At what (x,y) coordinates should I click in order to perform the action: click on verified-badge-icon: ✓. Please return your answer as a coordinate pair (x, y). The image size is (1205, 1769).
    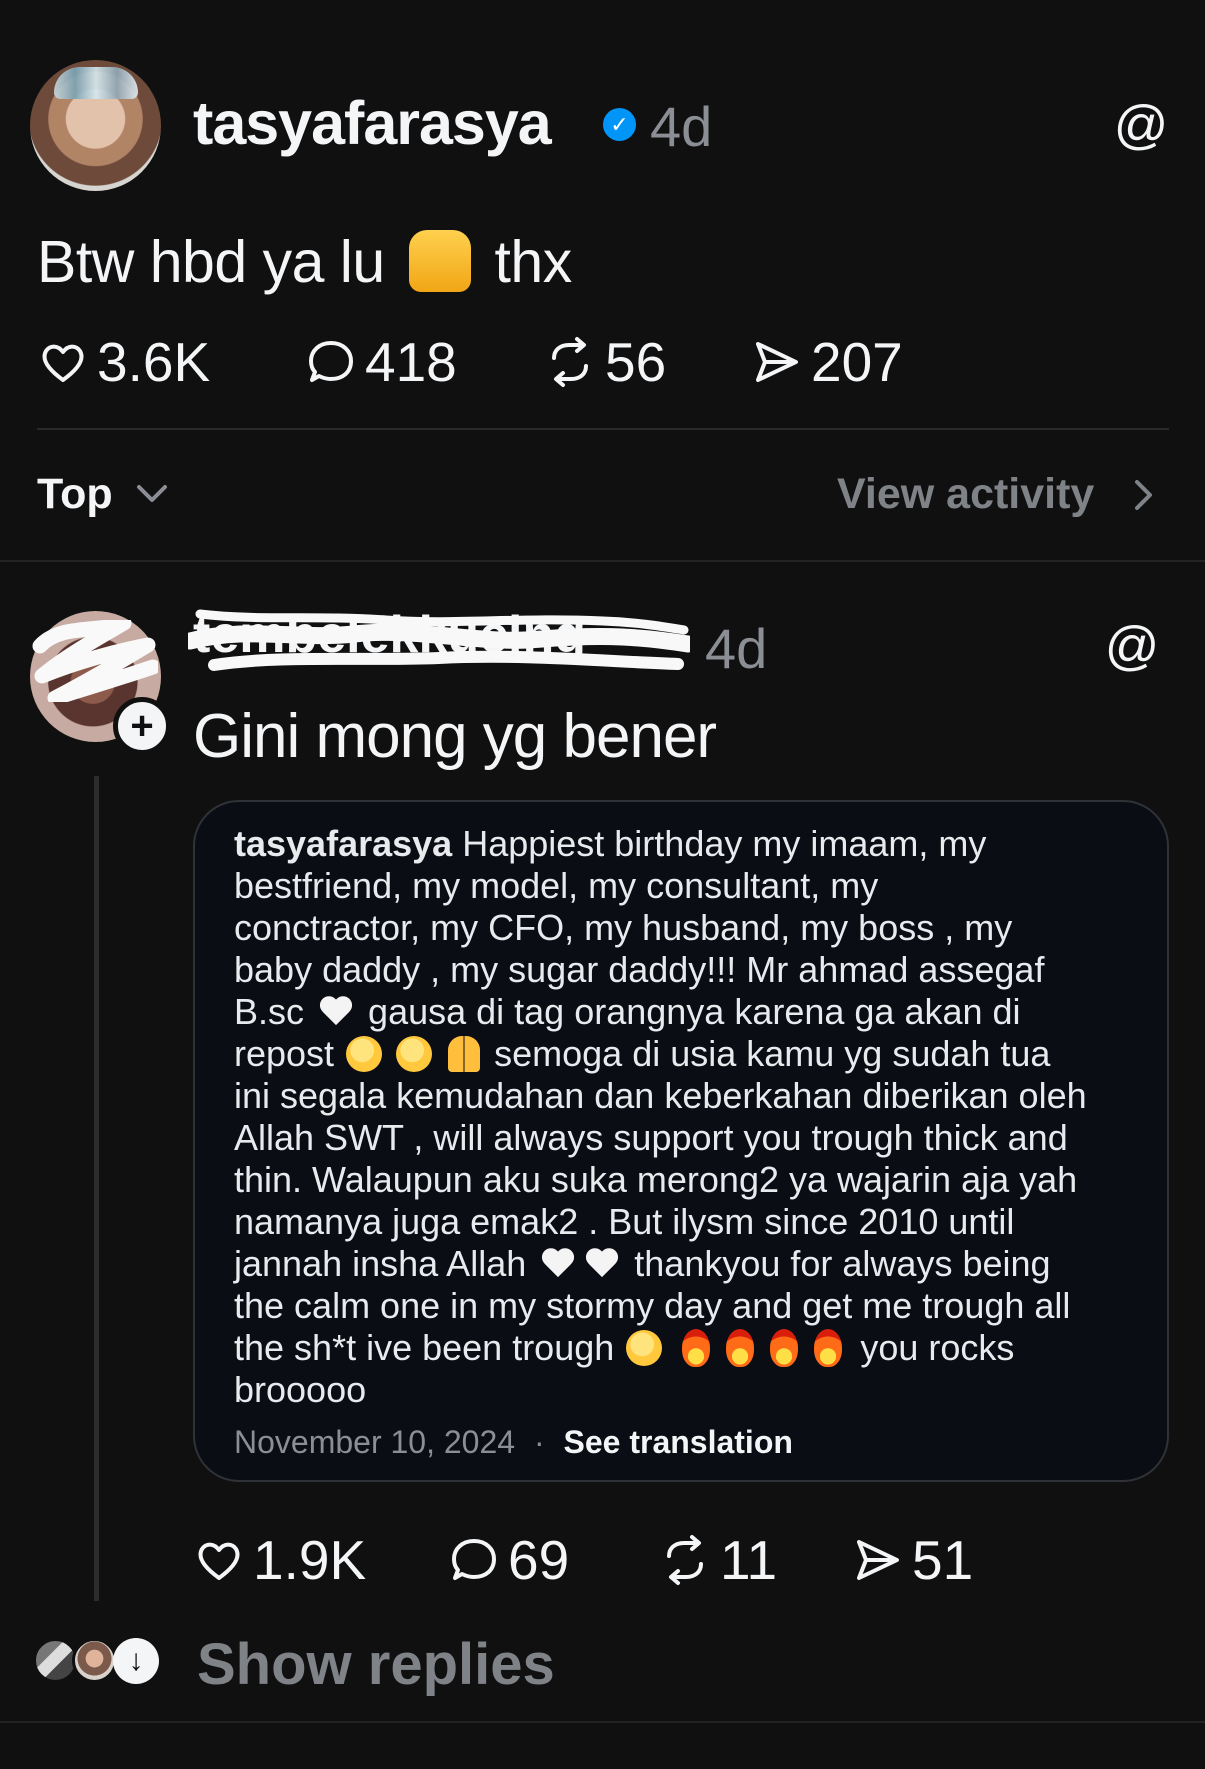
    Looking at the image, I should click on (619, 124).